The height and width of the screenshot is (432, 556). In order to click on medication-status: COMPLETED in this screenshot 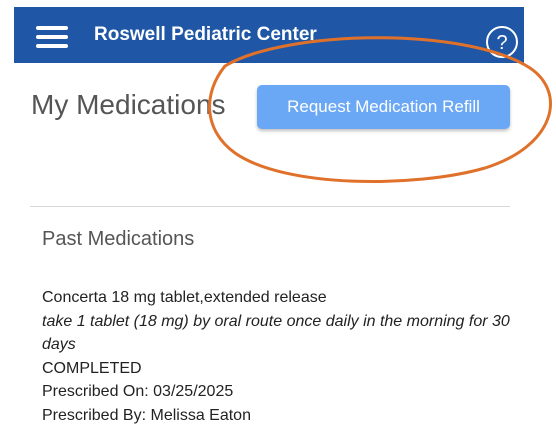, I will do `click(92, 368)`.